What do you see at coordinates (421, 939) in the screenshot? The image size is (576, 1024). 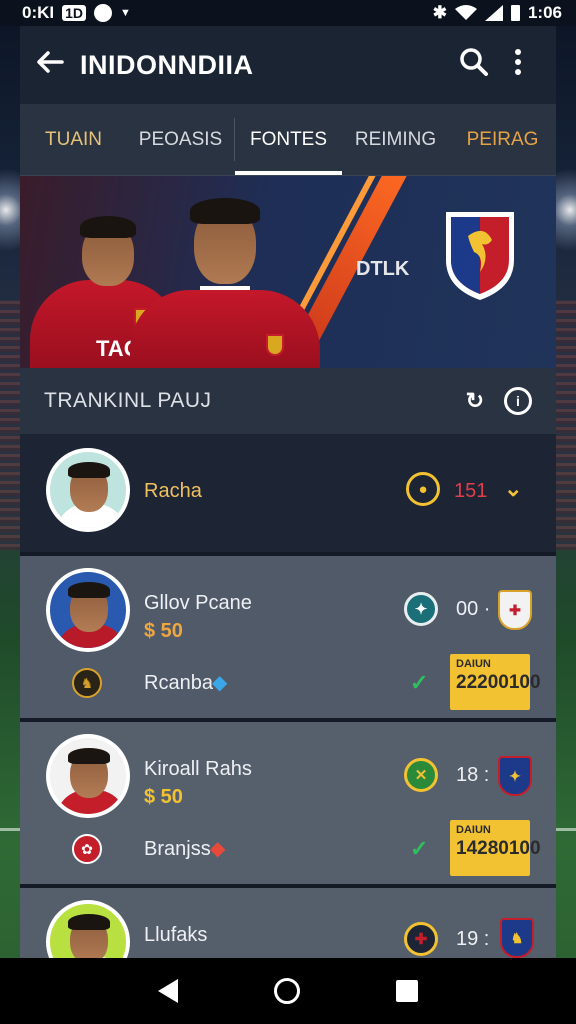 I see `team-logo-icon: ✚` at bounding box center [421, 939].